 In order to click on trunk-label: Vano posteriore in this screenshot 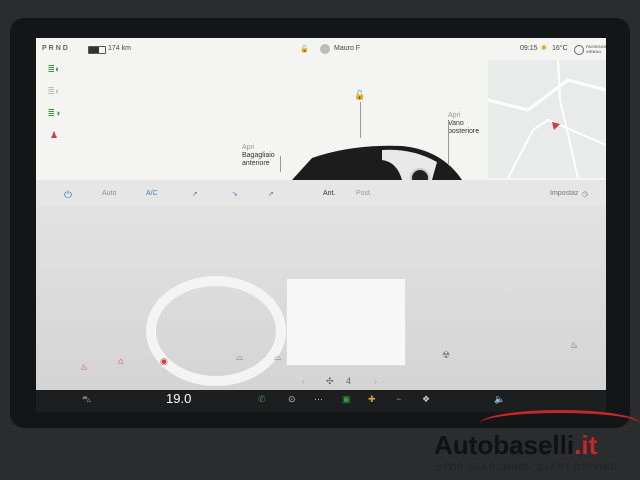, I will do `click(464, 127)`.